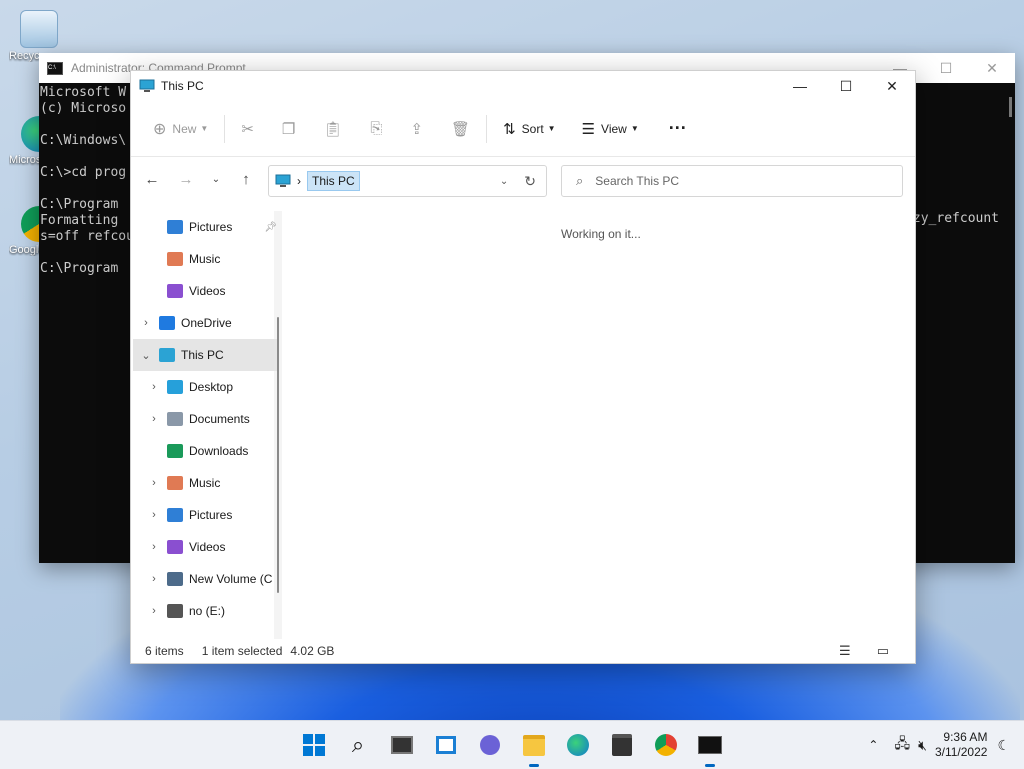 This screenshot has height=769, width=1024. I want to click on large-icons-view-icon: ▭, so click(883, 651).